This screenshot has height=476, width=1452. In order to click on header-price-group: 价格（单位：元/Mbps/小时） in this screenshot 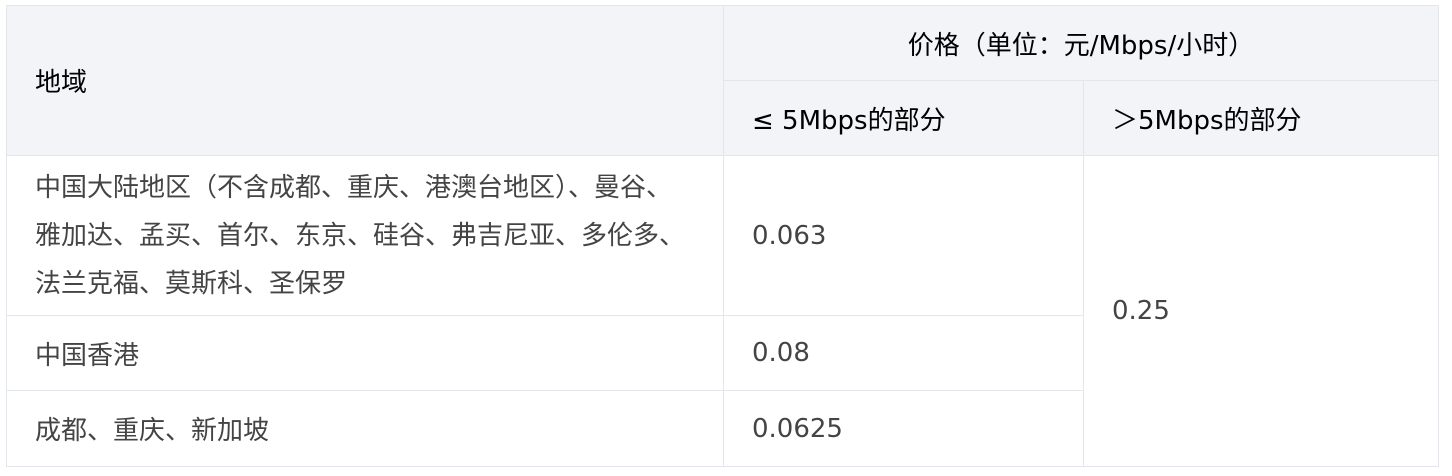, I will do `click(1081, 43)`.